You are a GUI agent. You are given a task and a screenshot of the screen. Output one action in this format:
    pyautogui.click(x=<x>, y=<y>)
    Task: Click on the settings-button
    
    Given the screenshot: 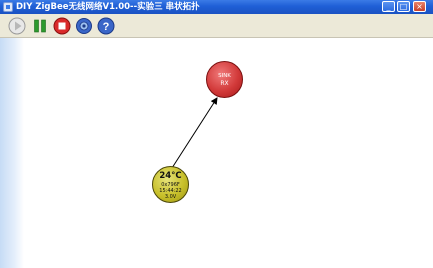 What is the action you would take?
    pyautogui.click(x=84, y=26)
    